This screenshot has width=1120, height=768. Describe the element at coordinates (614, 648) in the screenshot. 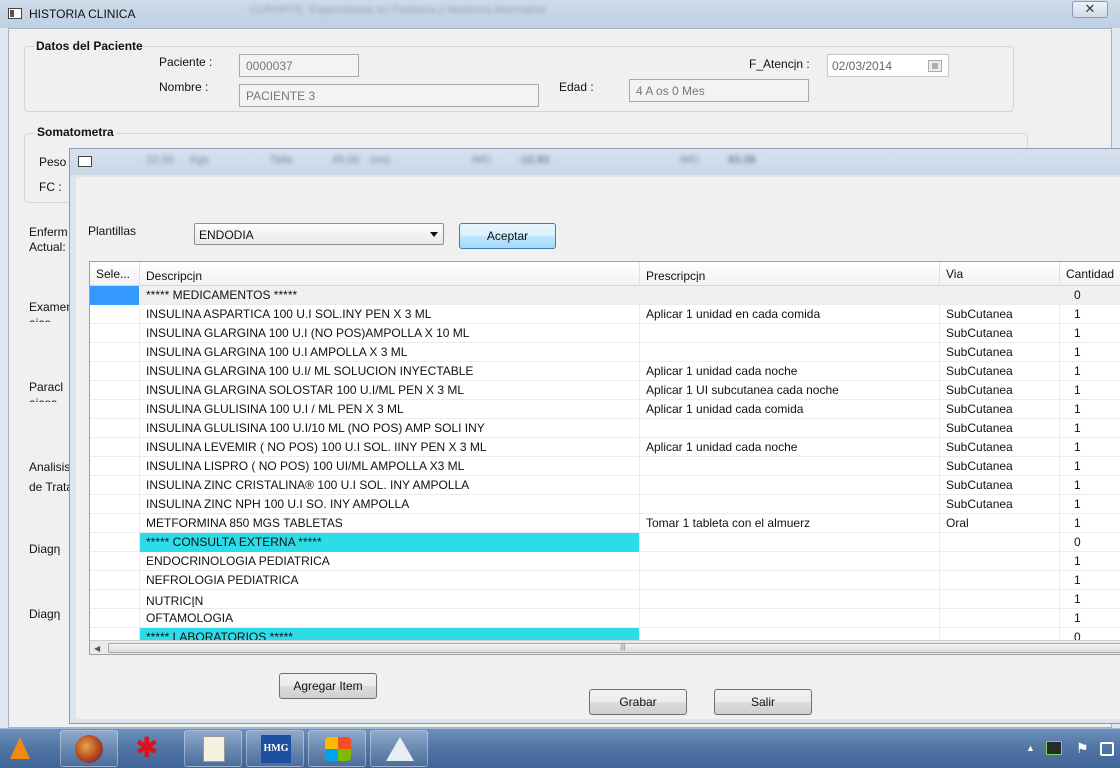

I see `scrollbar-thumb: |||` at that location.